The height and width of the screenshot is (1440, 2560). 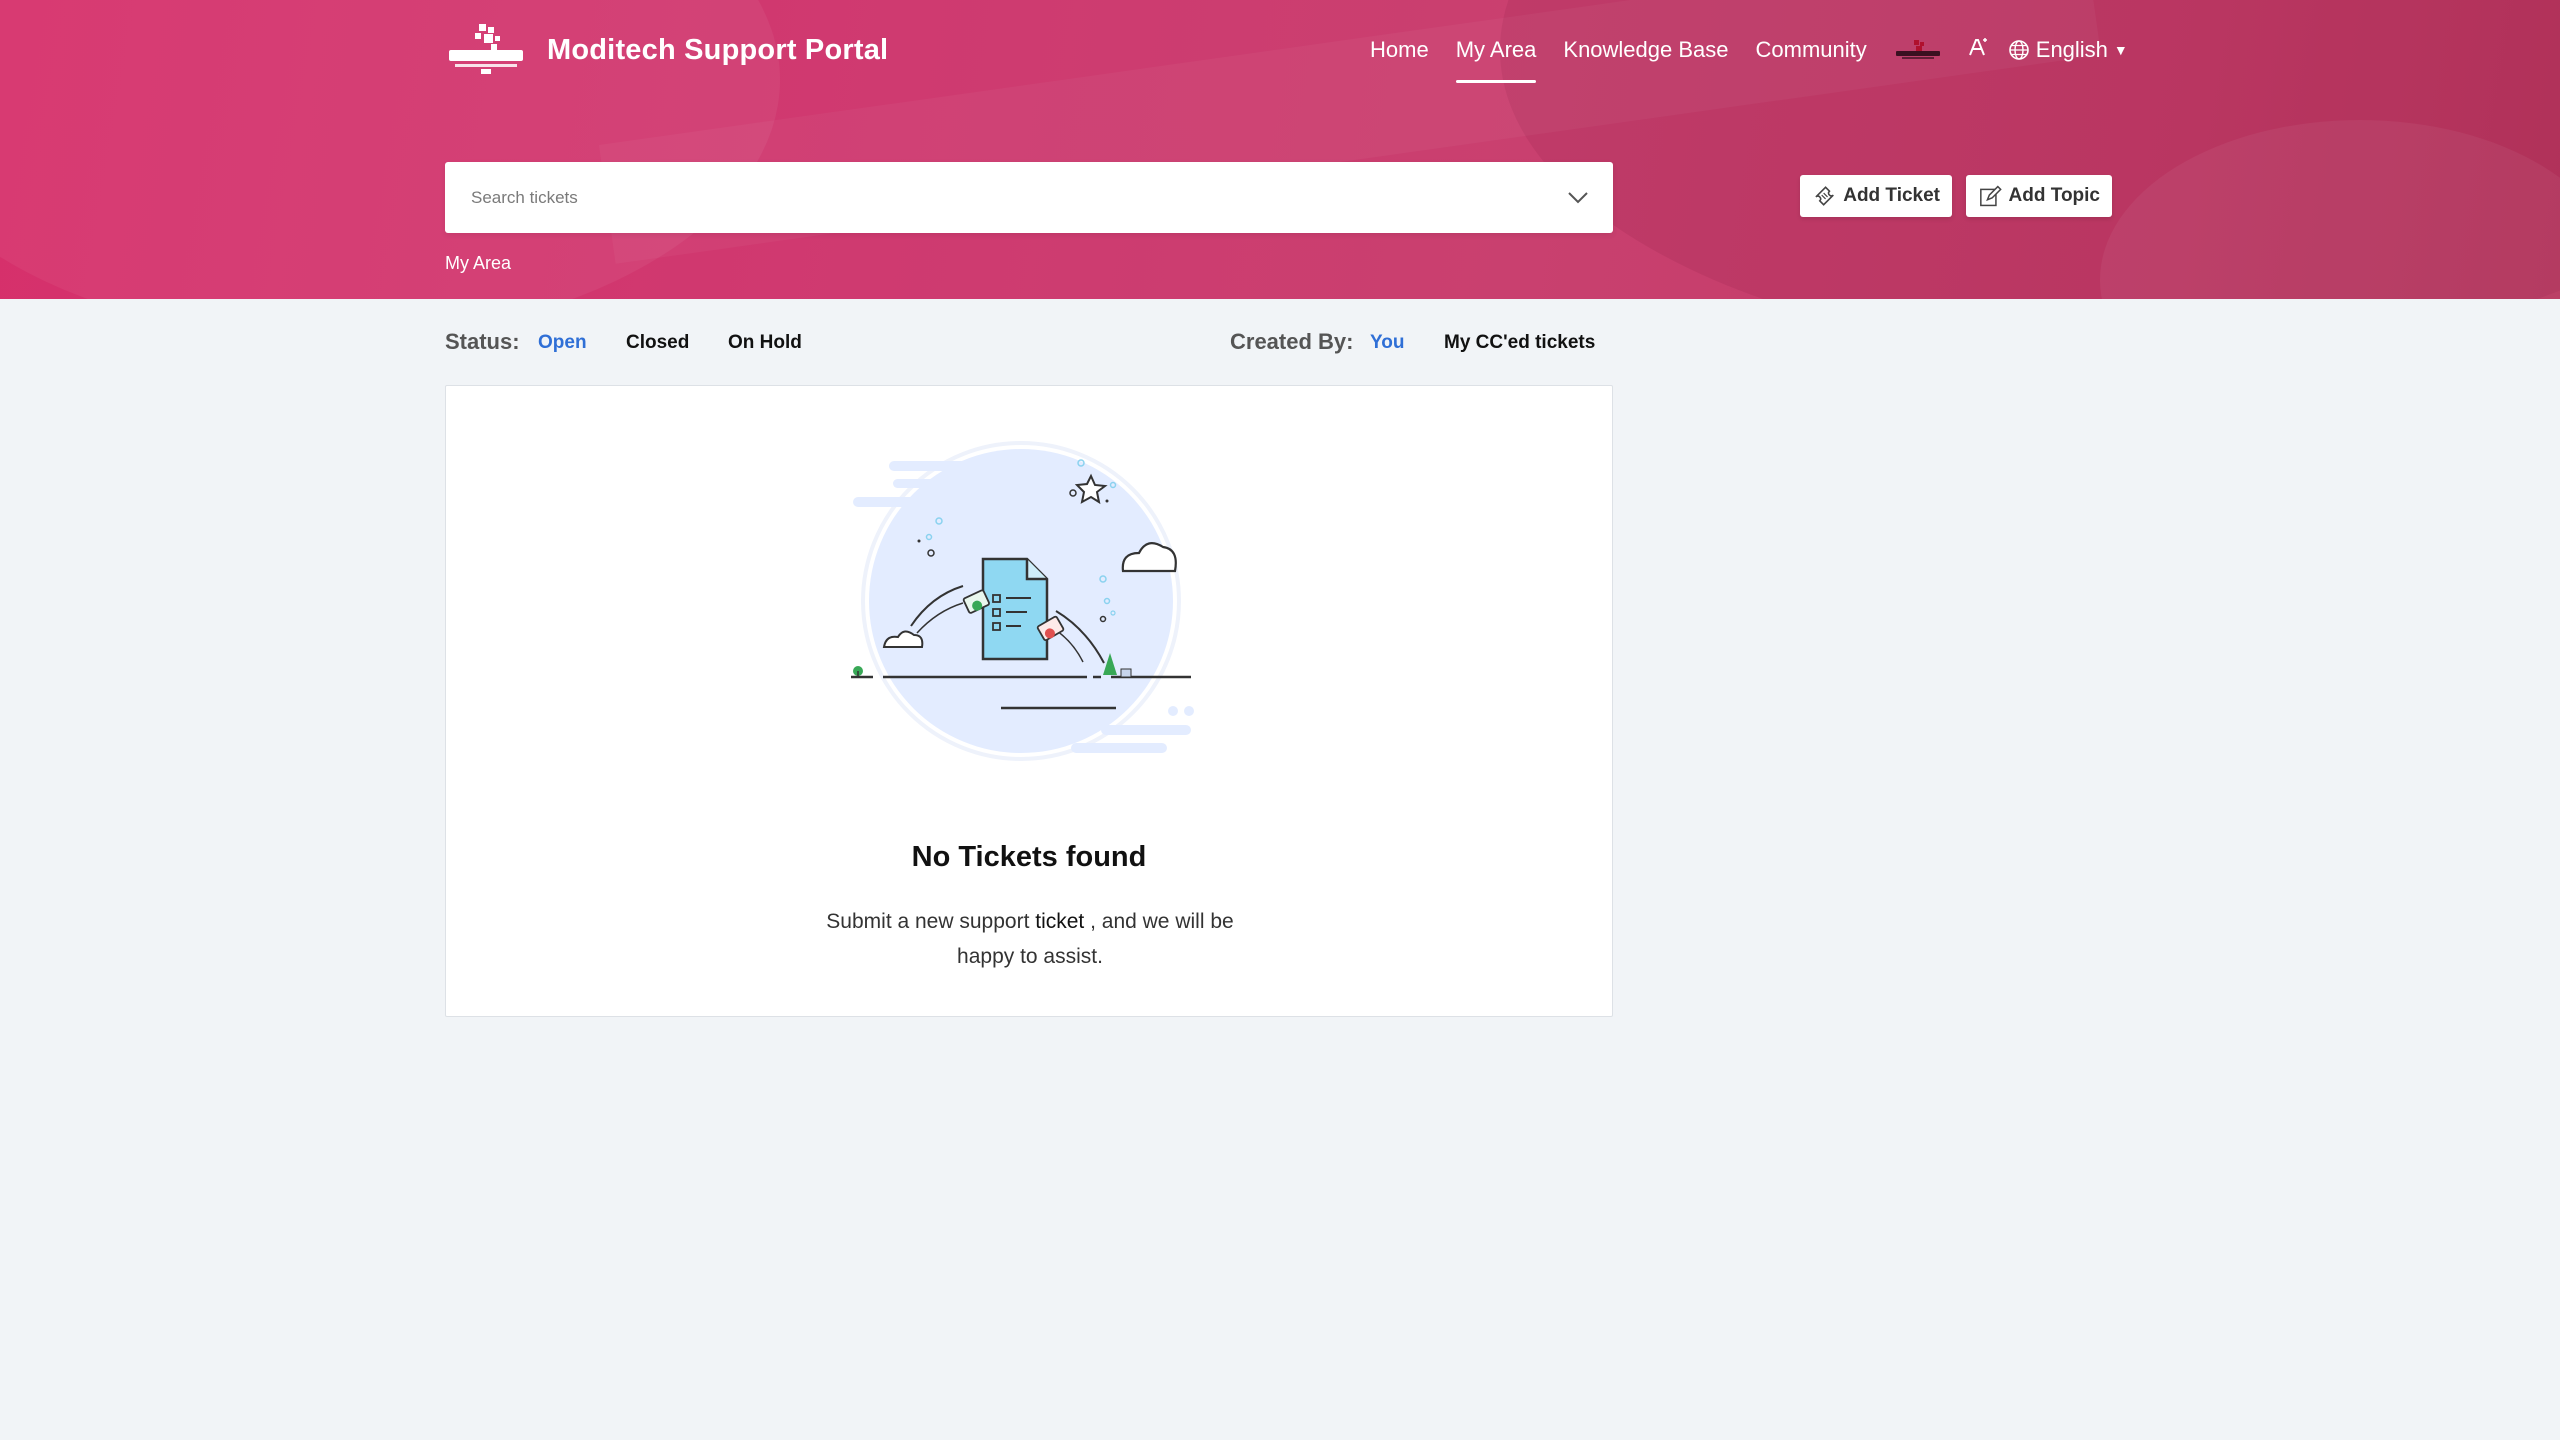 I want to click on status-open: Open, so click(x=562, y=343).